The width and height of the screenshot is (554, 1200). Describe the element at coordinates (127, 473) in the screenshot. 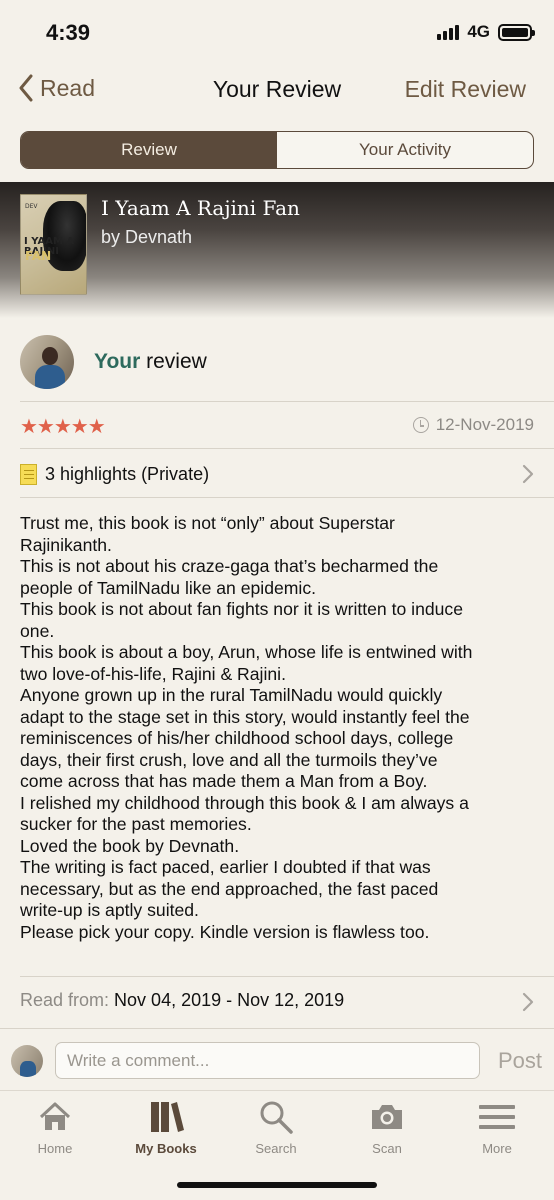

I see `highlights-label: 3 highlights (Private)` at that location.